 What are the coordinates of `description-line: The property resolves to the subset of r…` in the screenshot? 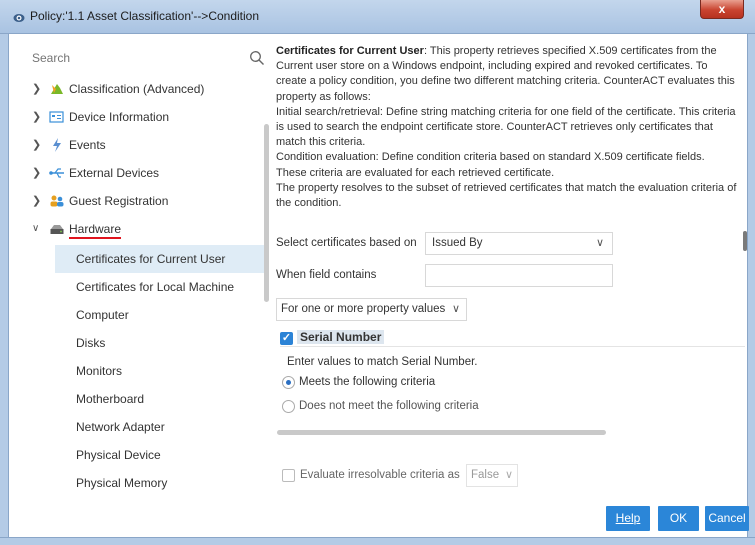 It's located at (506, 195).